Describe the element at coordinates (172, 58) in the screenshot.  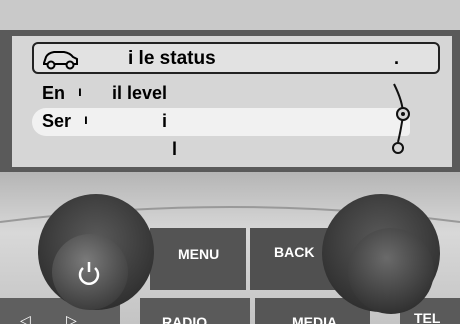
I see `header-title: i le status` at that location.